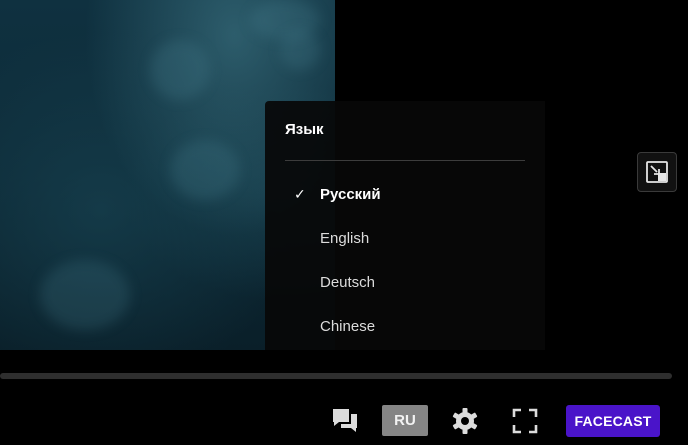  Describe the element at coordinates (348, 326) in the screenshot. I see `language-option-label: Chinese` at that location.